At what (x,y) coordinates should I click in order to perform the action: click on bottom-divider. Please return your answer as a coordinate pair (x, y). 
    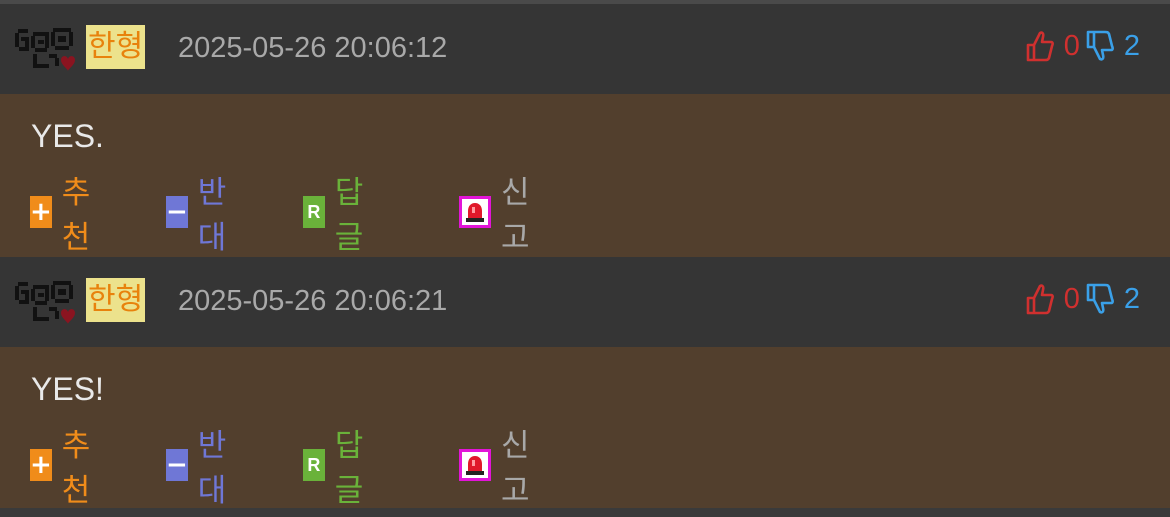
    Looking at the image, I should click on (585, 512).